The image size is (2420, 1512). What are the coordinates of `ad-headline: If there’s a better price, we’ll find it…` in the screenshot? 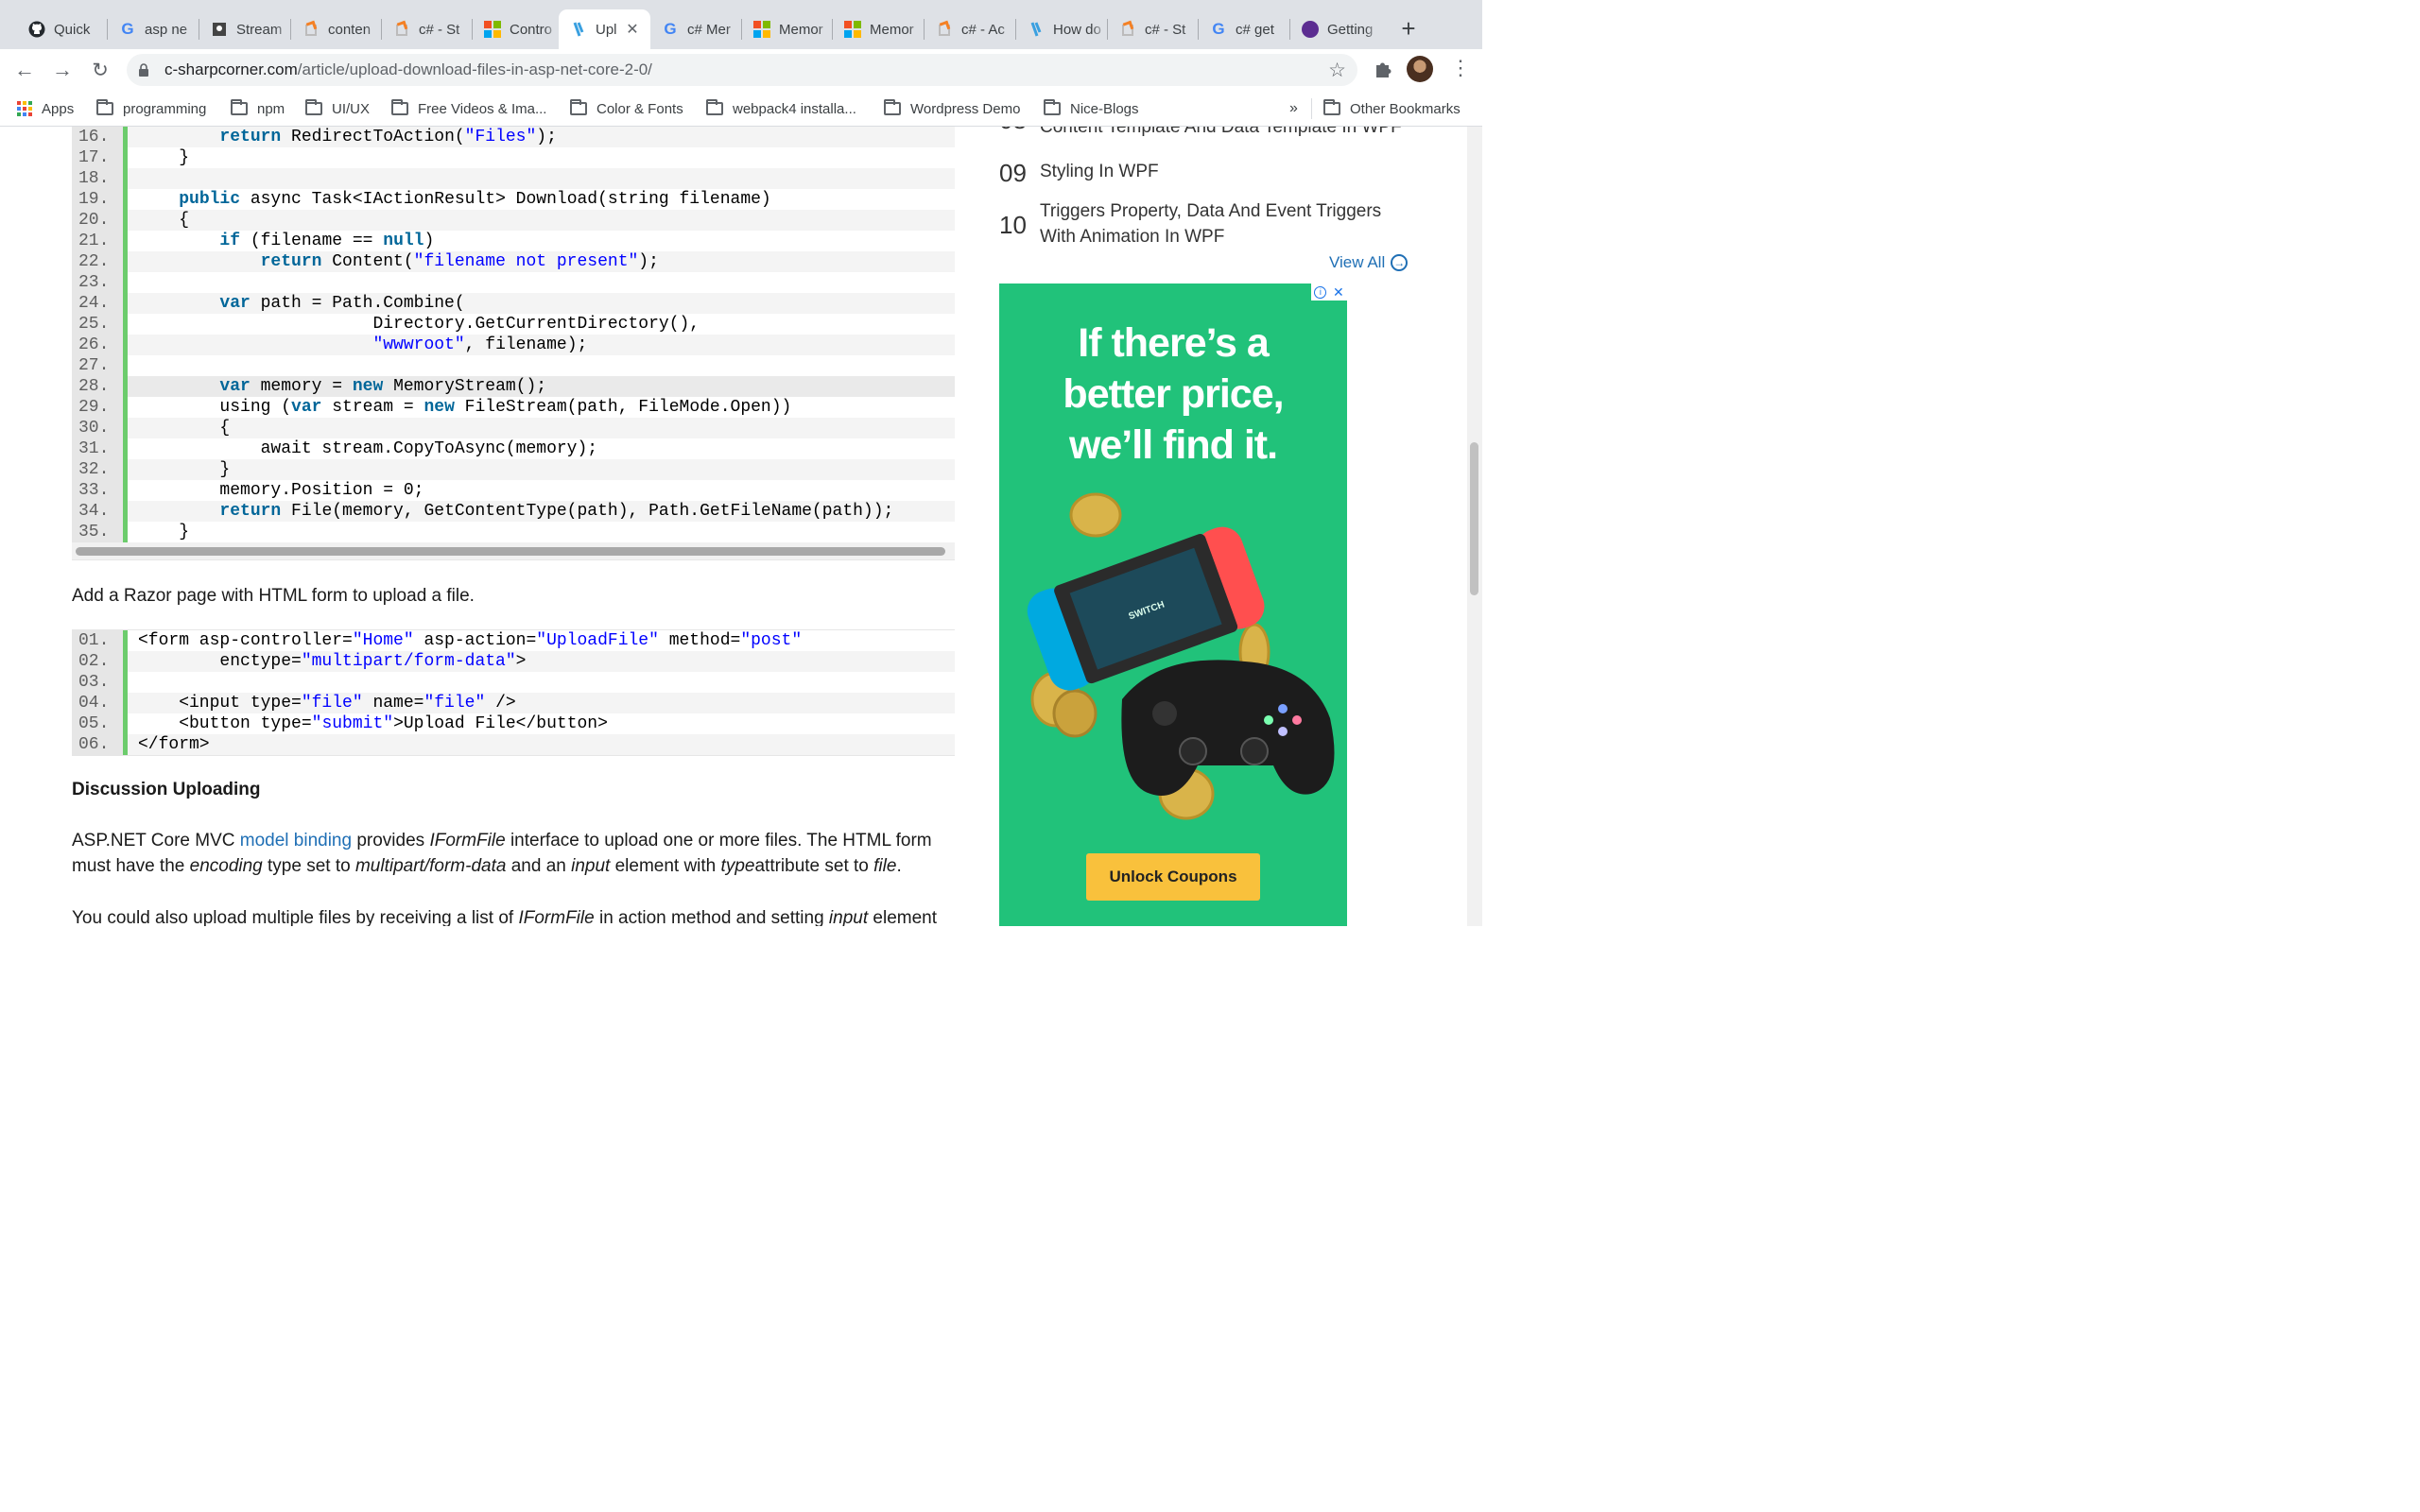 It's located at (1174, 394).